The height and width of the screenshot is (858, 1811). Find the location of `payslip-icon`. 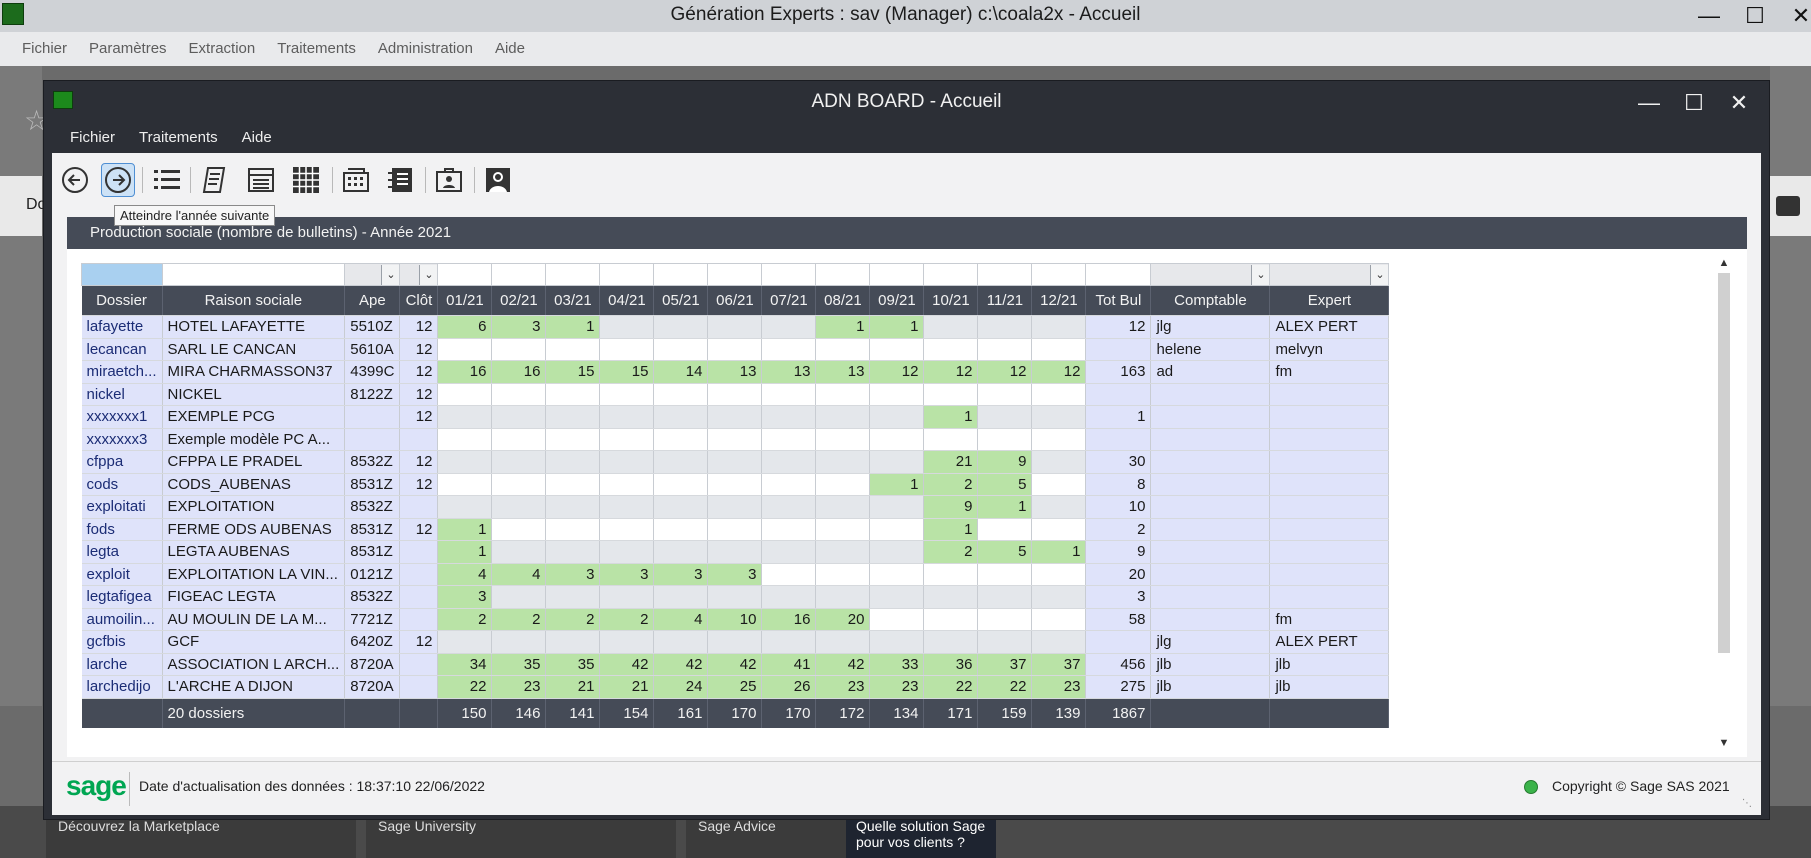

payslip-icon is located at coordinates (215, 180).